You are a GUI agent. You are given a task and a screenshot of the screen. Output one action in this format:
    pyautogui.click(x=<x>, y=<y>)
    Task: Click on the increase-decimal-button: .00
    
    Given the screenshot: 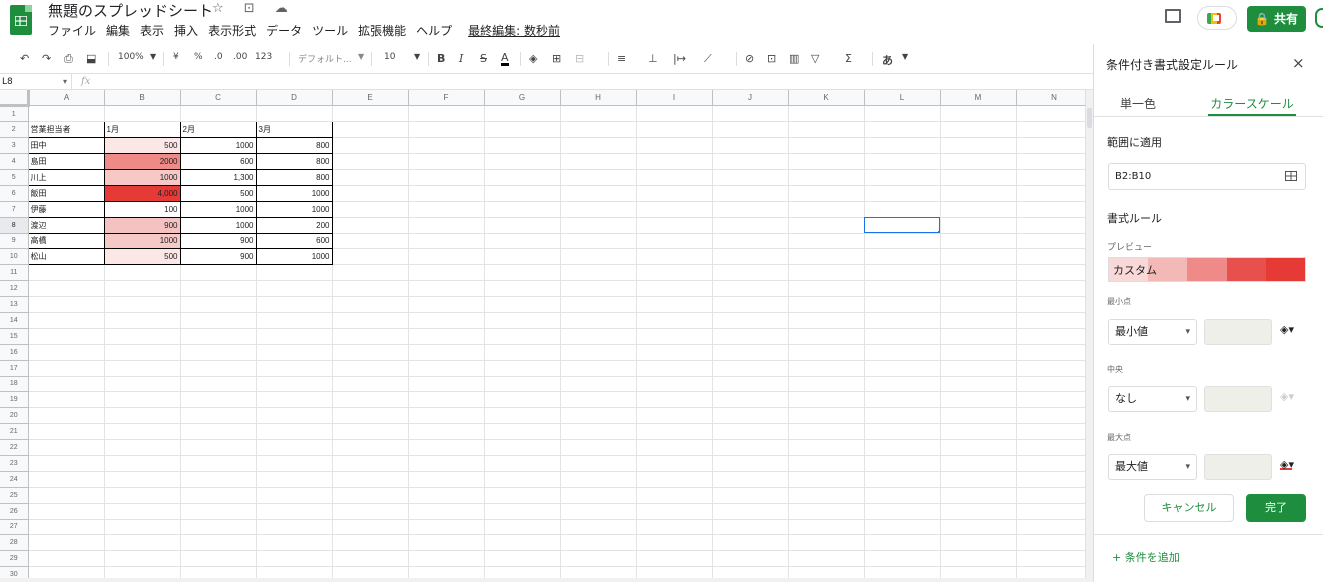 What is the action you would take?
    pyautogui.click(x=240, y=57)
    